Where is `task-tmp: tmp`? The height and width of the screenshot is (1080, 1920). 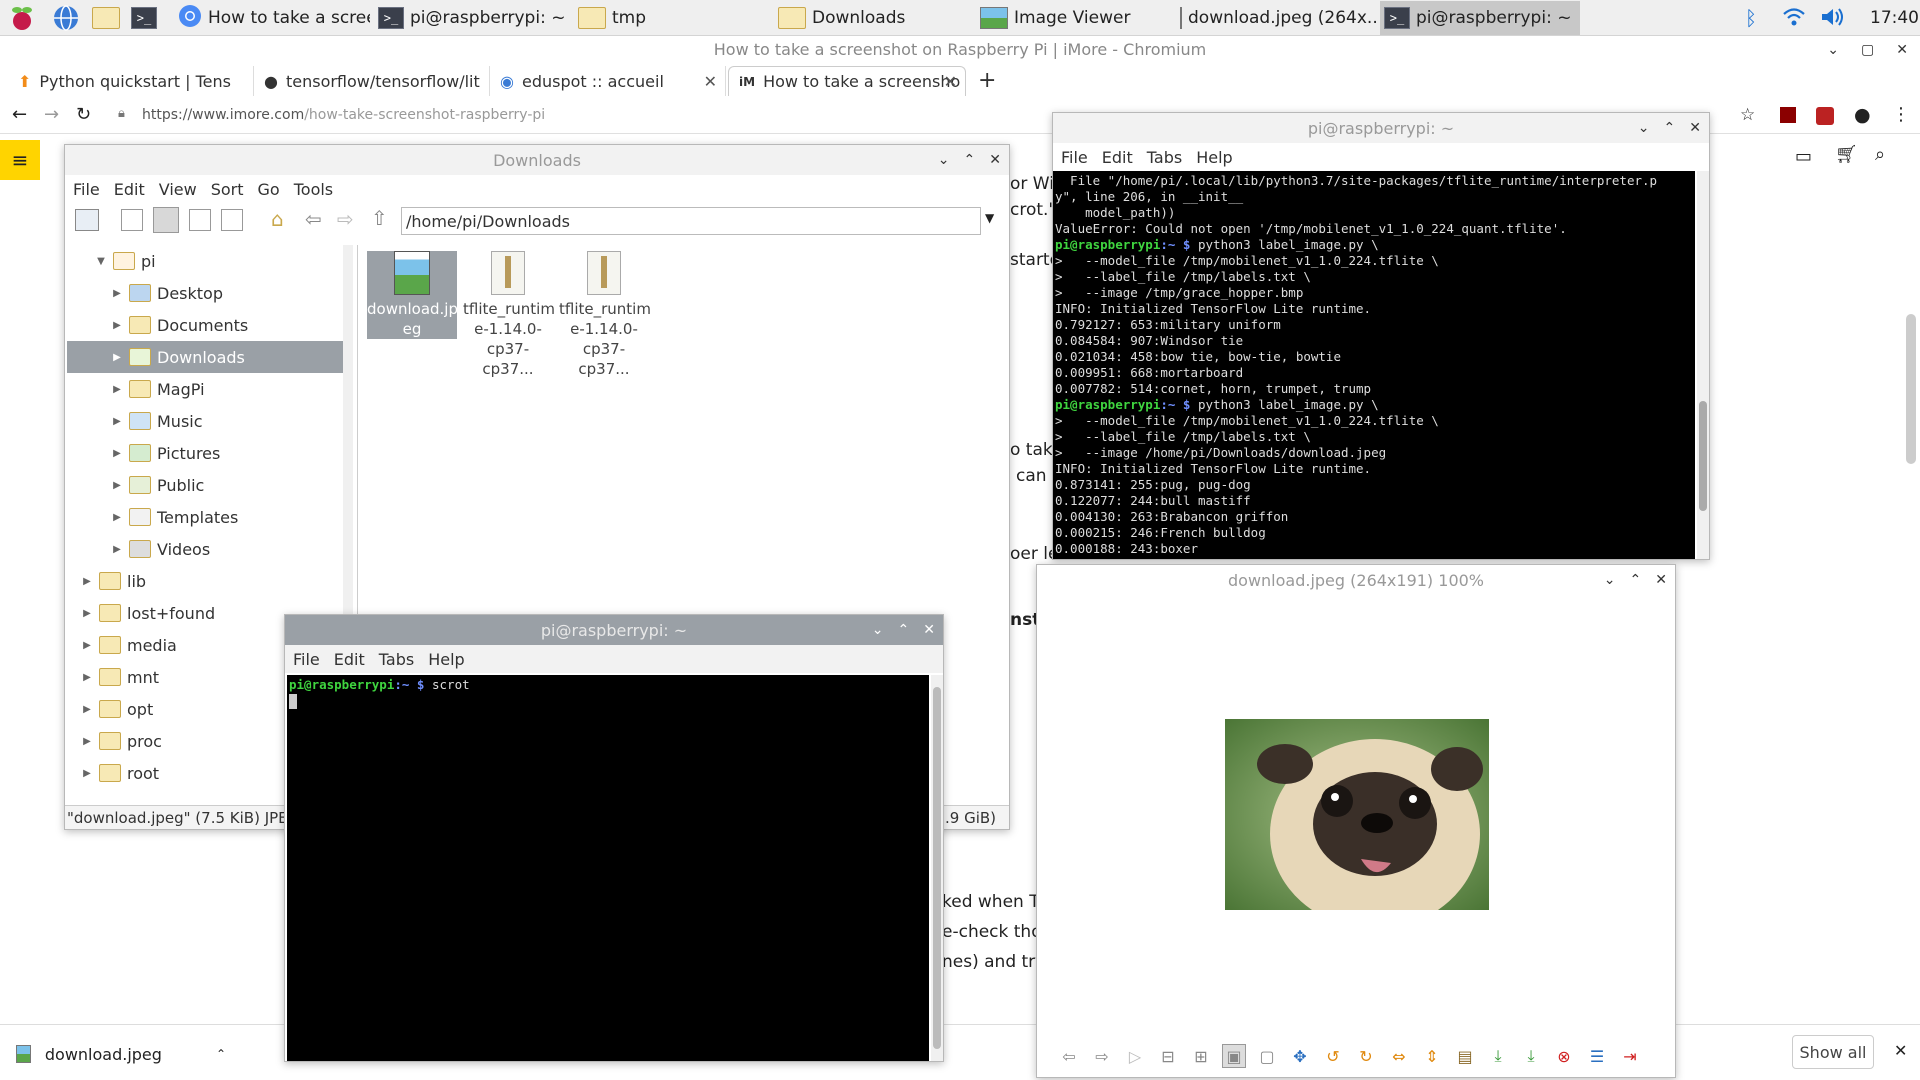
task-tmp: tmp is located at coordinates (672, 18).